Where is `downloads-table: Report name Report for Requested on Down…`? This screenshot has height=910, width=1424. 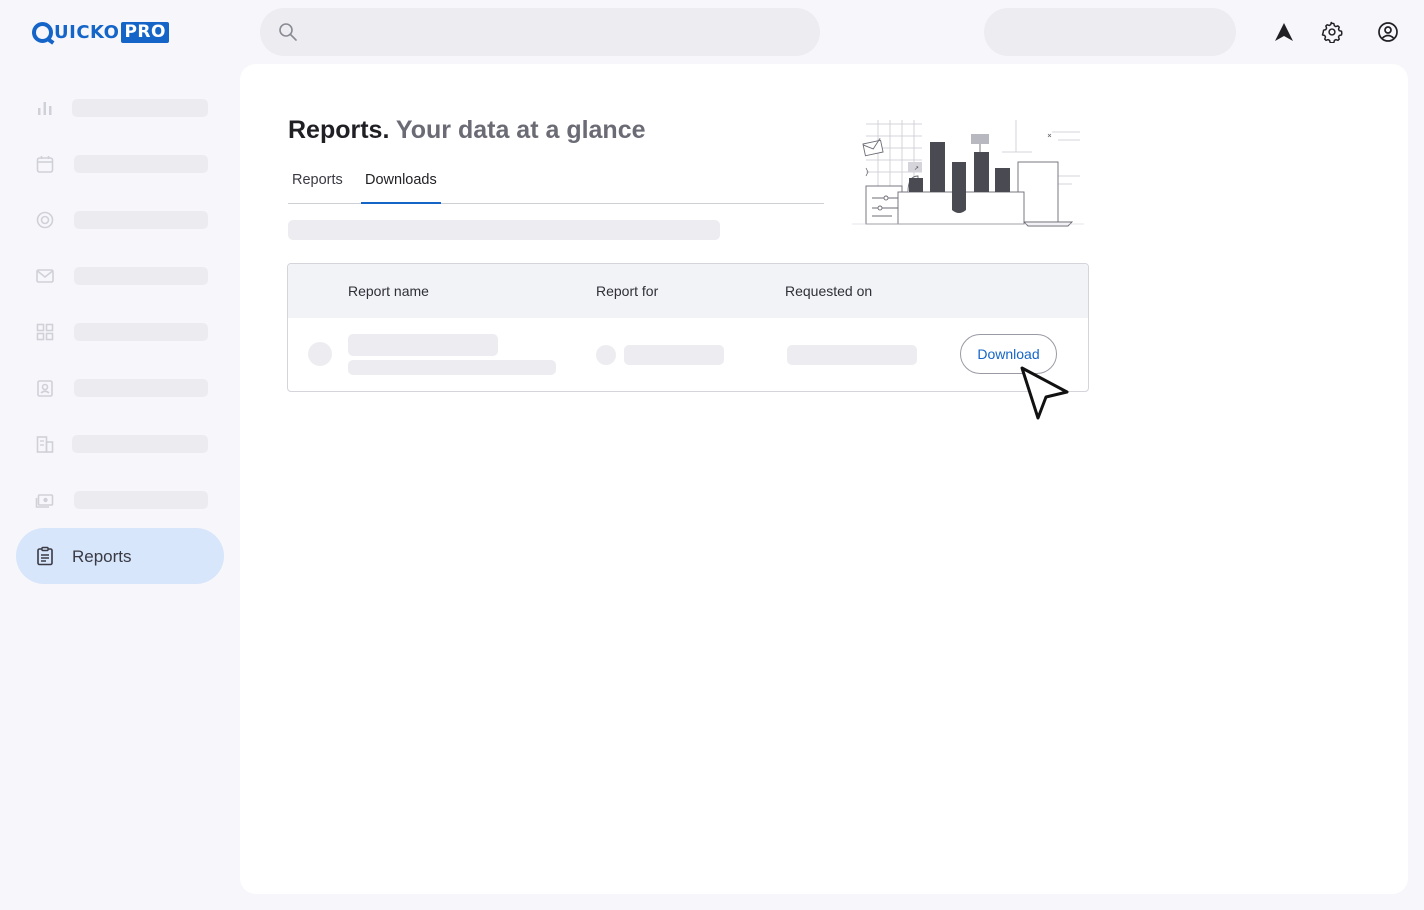 downloads-table: Report name Report for Requested on Down… is located at coordinates (688, 327).